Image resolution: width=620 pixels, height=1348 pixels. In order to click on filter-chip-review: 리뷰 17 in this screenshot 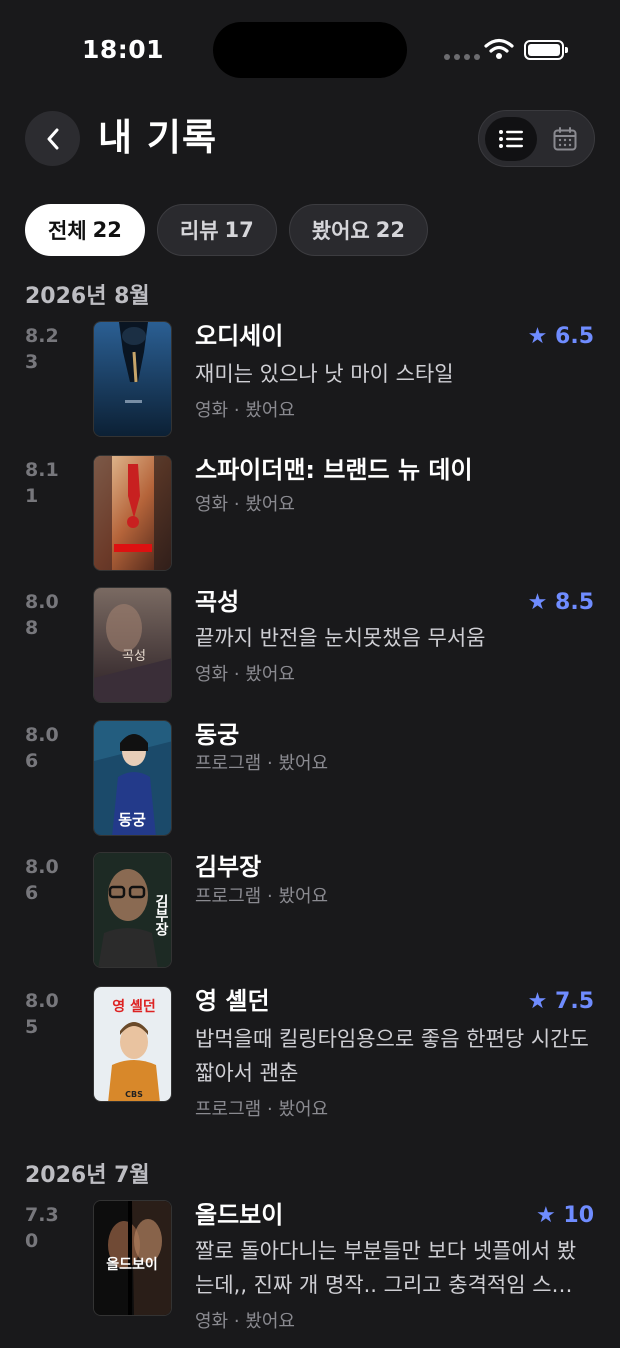, I will do `click(216, 230)`.